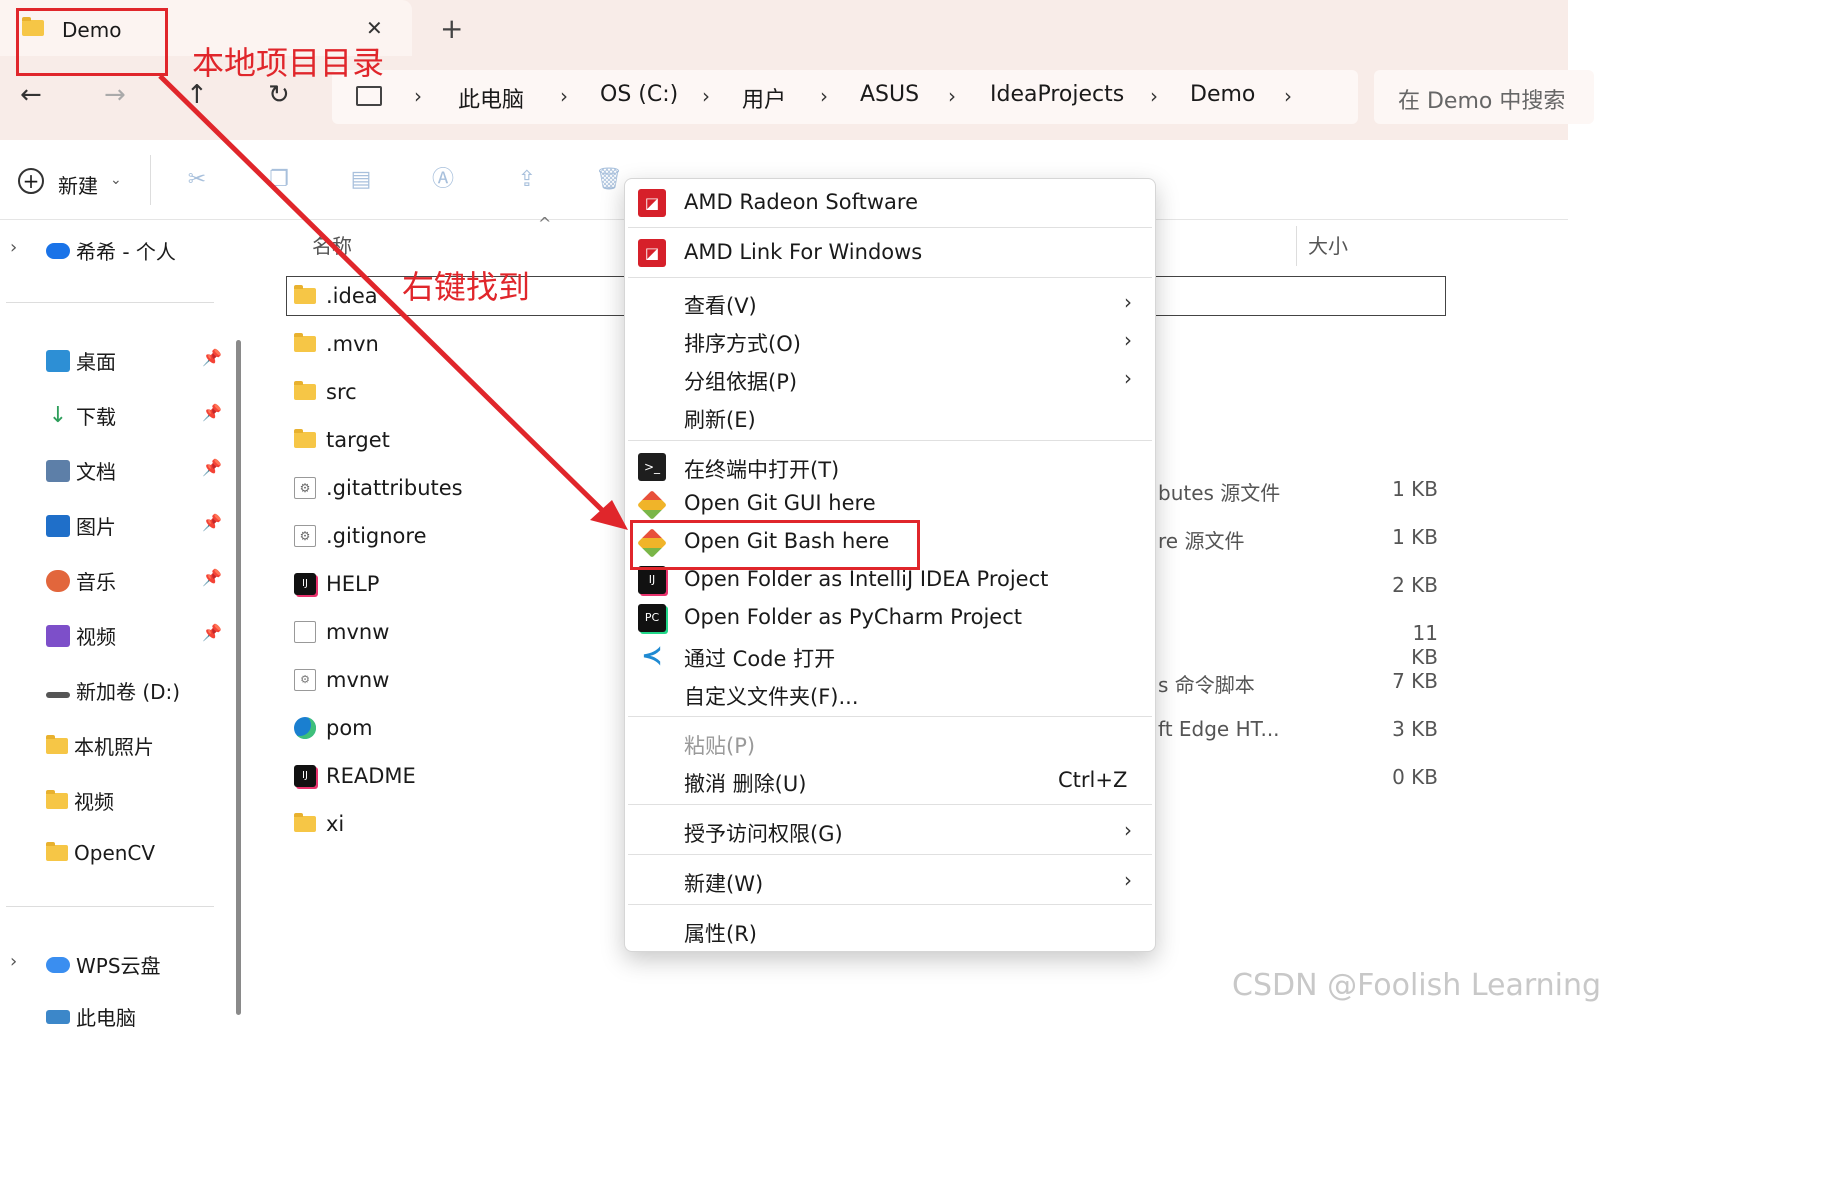 This screenshot has width=1826, height=1182. What do you see at coordinates (371, 776) in the screenshot?
I see `file-name: README` at bounding box center [371, 776].